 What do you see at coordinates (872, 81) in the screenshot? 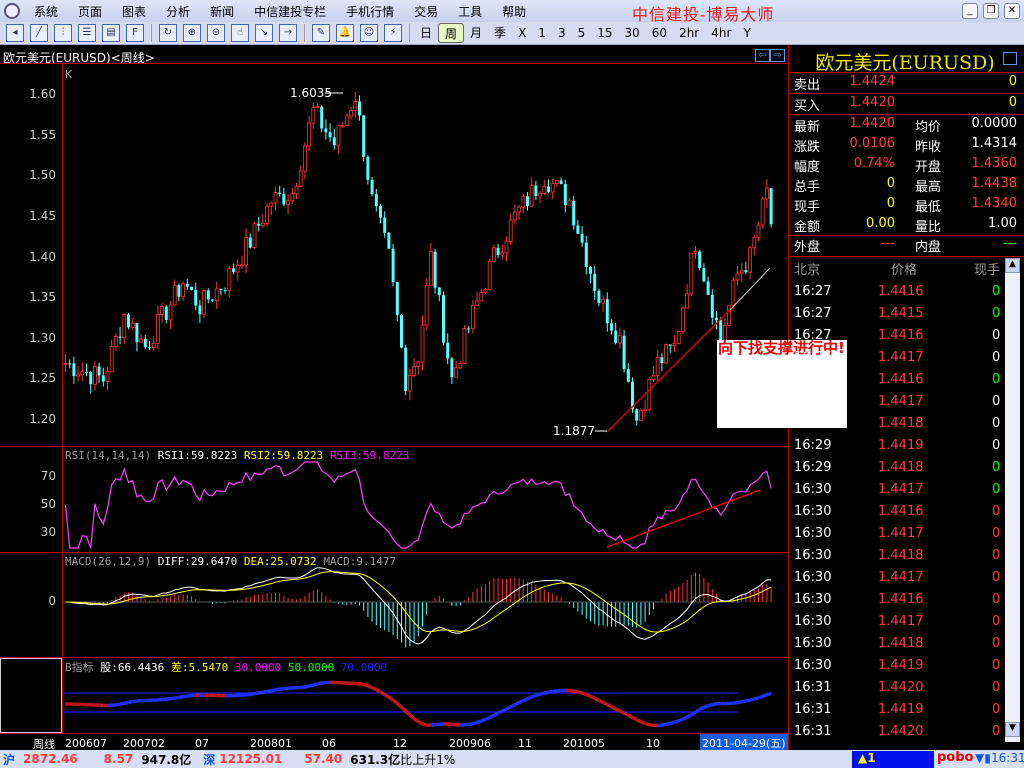
I see `sell-price: 1.4424` at bounding box center [872, 81].